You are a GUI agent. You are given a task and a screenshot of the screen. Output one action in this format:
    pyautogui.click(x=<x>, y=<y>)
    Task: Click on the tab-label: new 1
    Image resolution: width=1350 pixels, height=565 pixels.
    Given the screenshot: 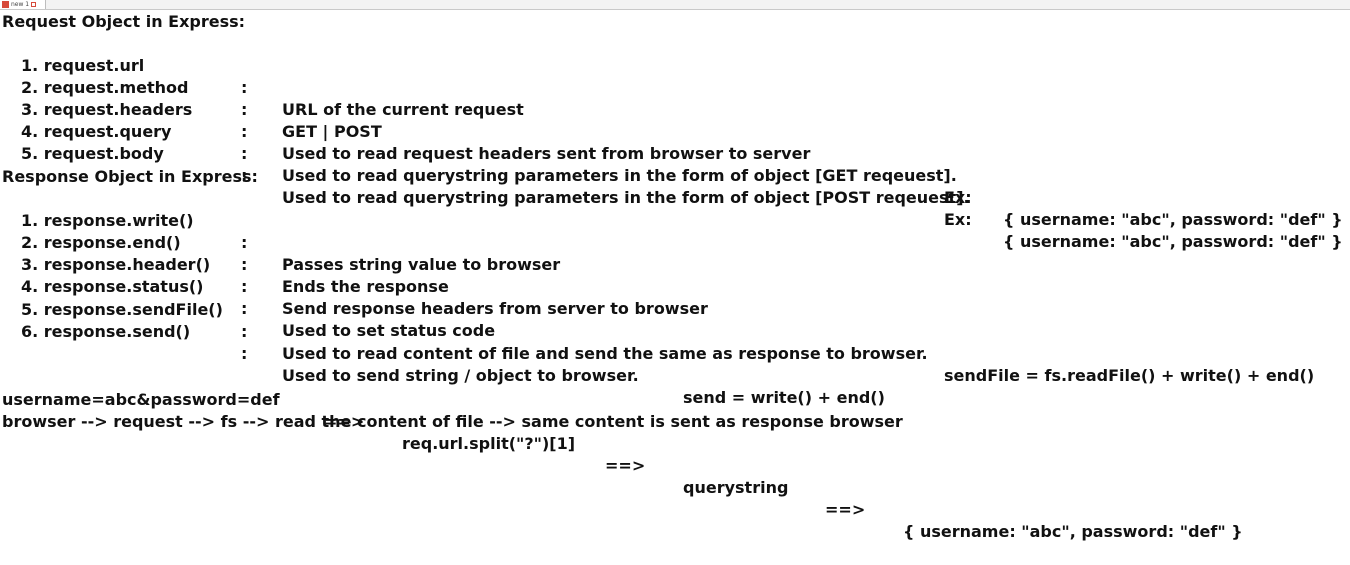 What is the action you would take?
    pyautogui.click(x=20, y=4)
    